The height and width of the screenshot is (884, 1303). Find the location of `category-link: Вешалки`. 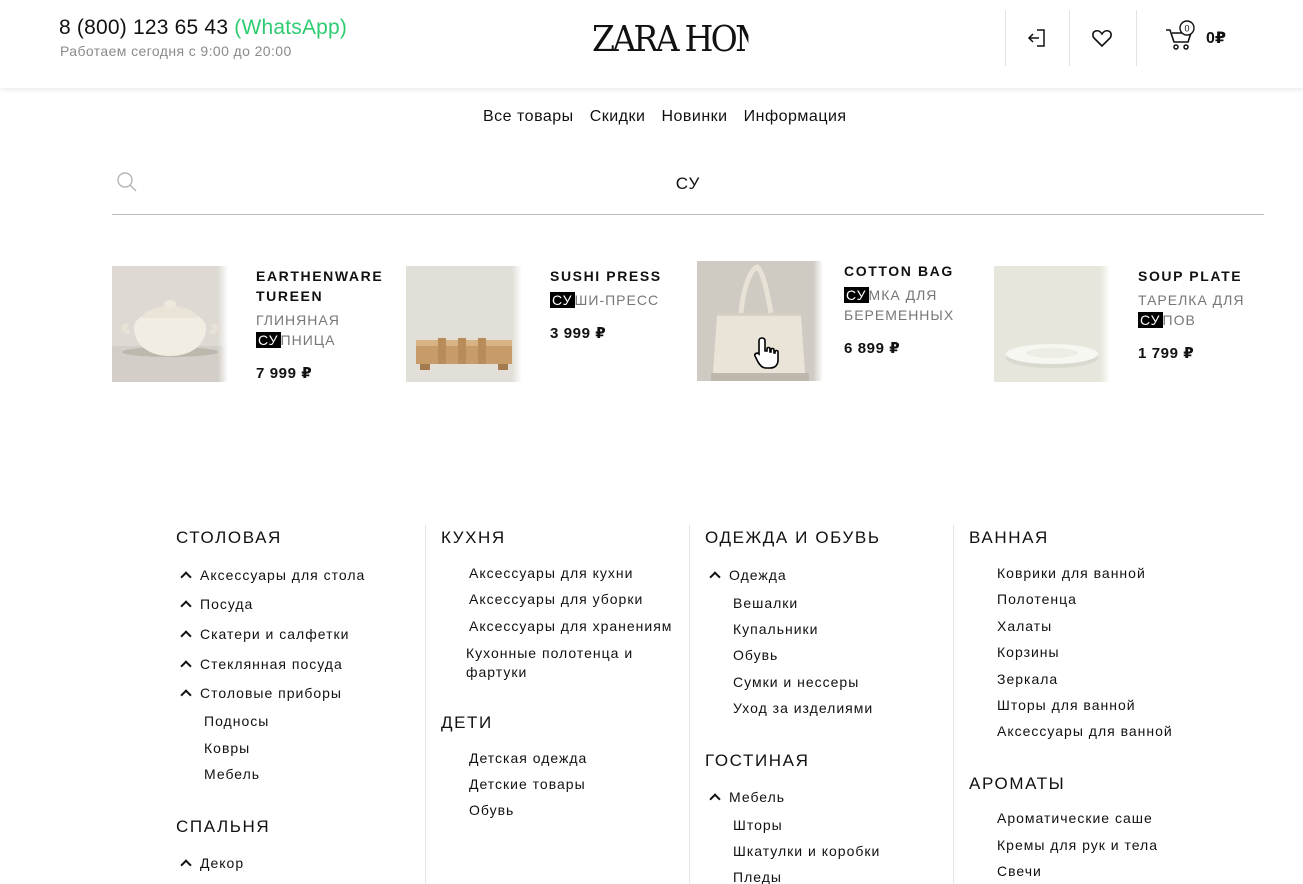

category-link: Вешалки is located at coordinates (765, 603).